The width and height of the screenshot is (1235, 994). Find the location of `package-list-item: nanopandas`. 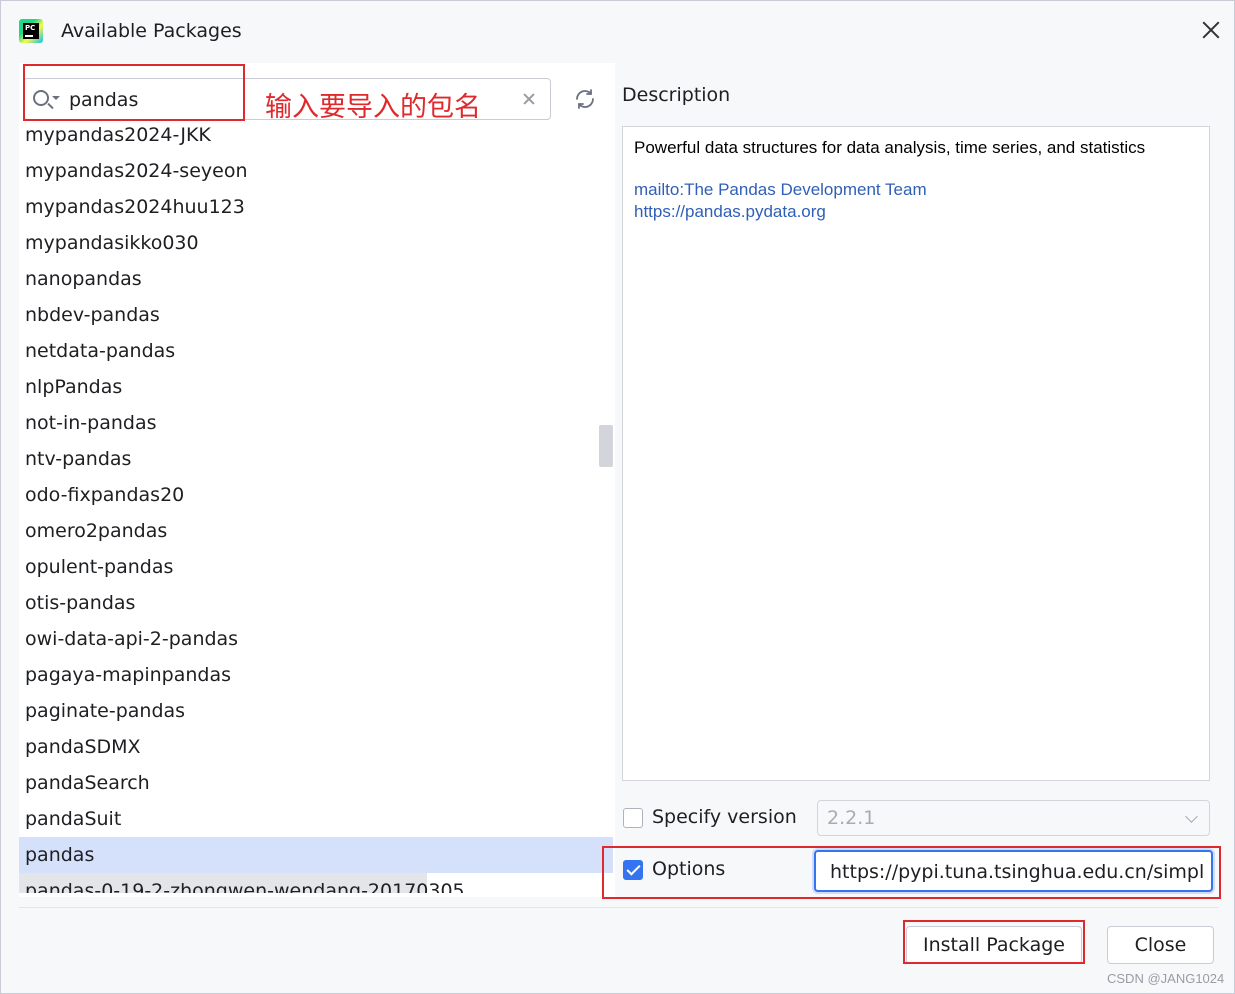

package-list-item: nanopandas is located at coordinates (316, 279).